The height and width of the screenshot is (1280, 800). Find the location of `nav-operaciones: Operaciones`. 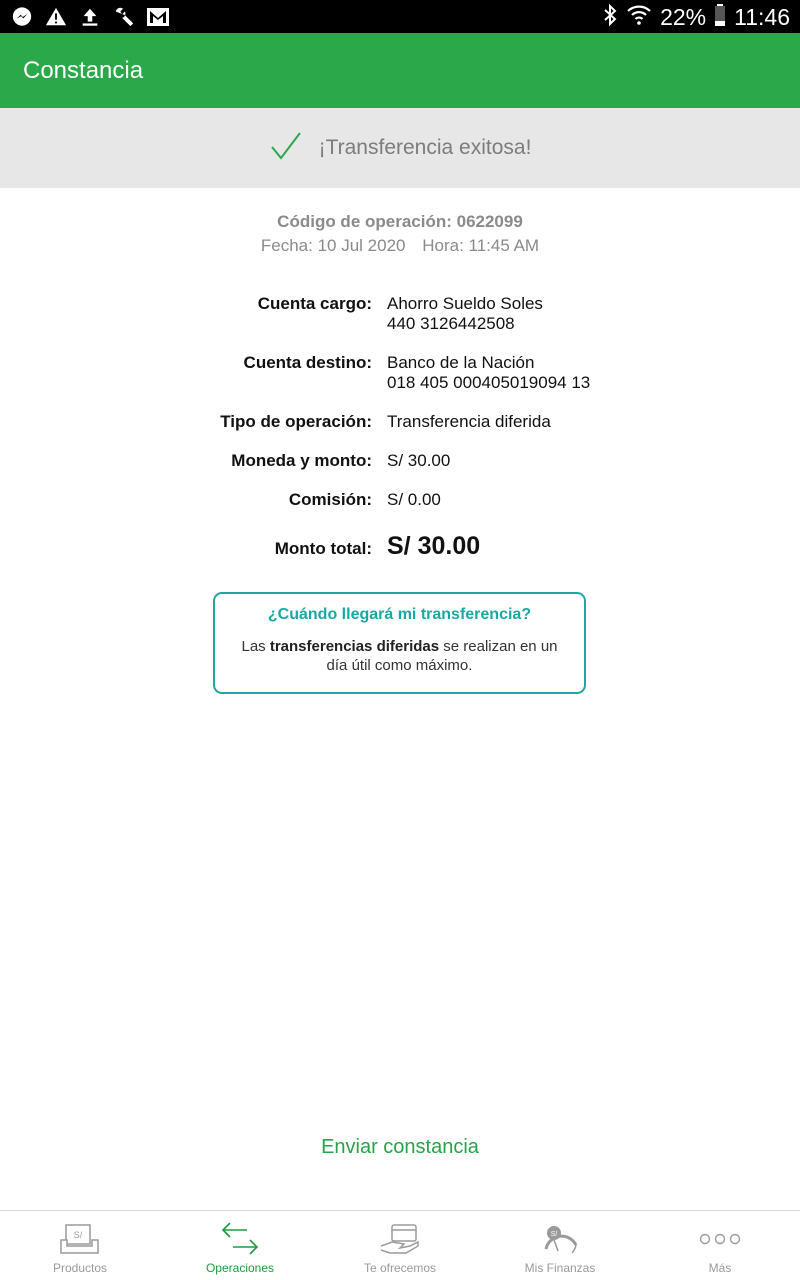

nav-operaciones: Operaciones is located at coordinates (240, 1245).